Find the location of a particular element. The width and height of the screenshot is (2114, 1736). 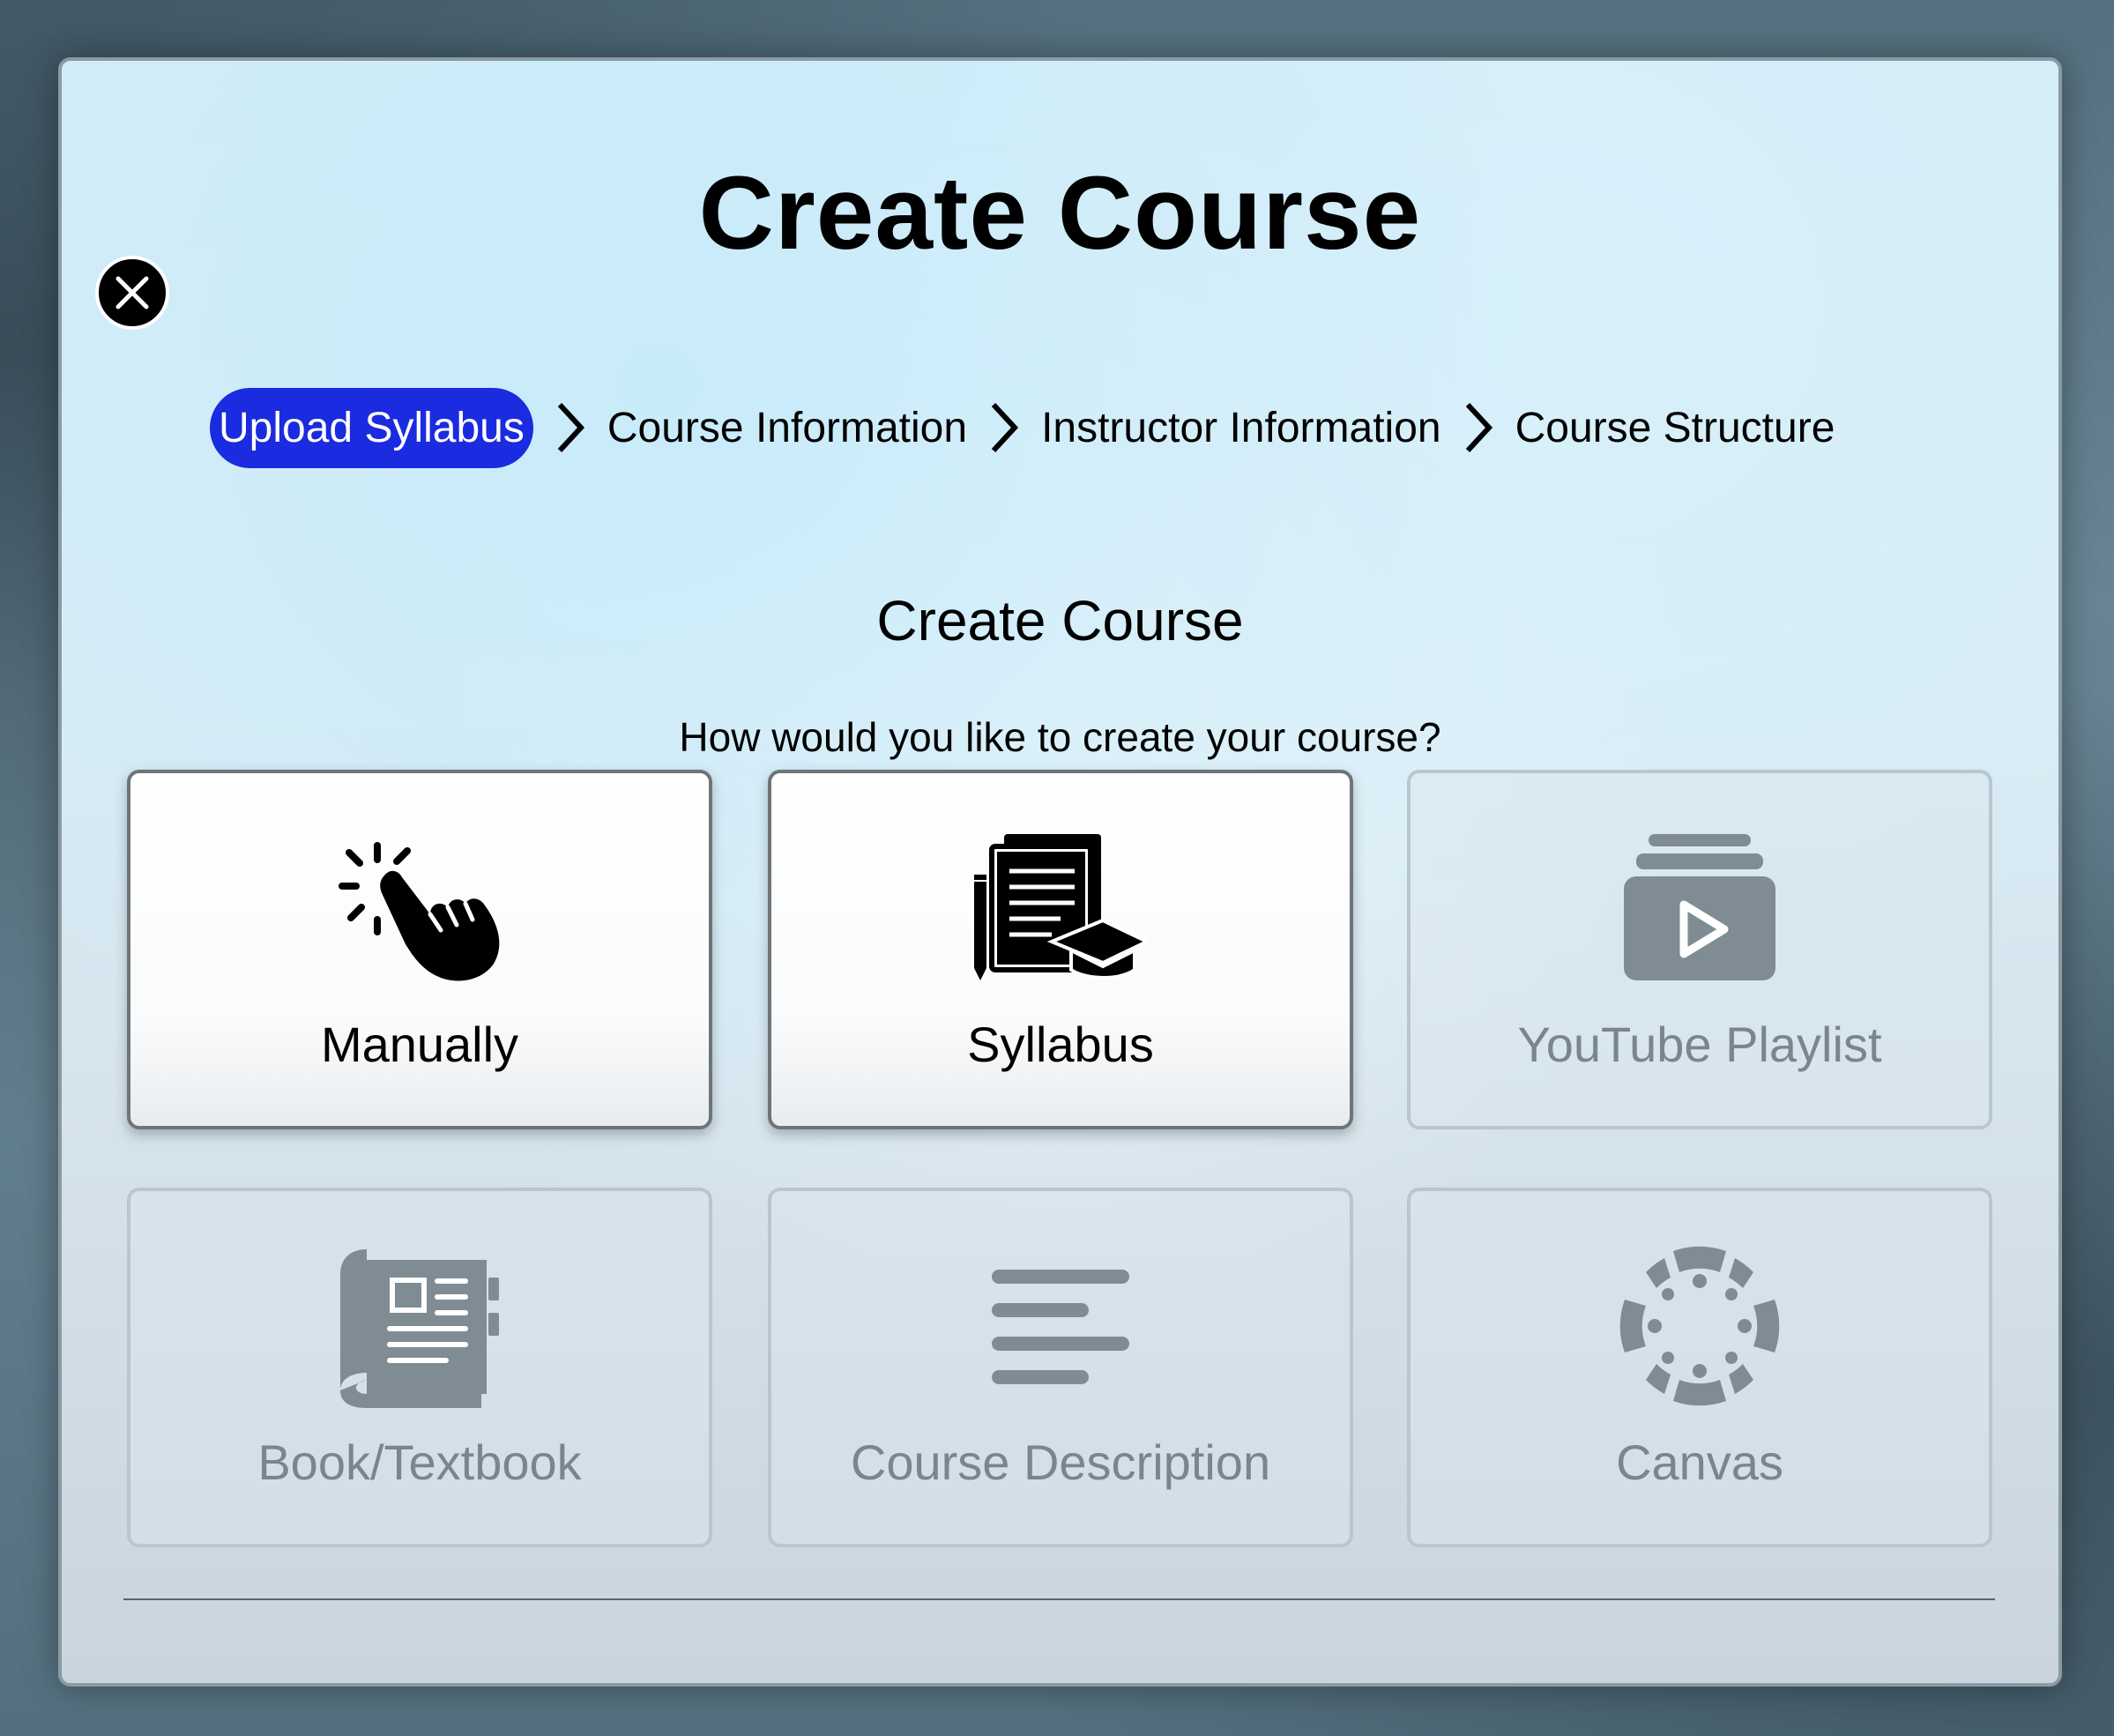

option-label: Book/Textbook is located at coordinates (419, 1462).